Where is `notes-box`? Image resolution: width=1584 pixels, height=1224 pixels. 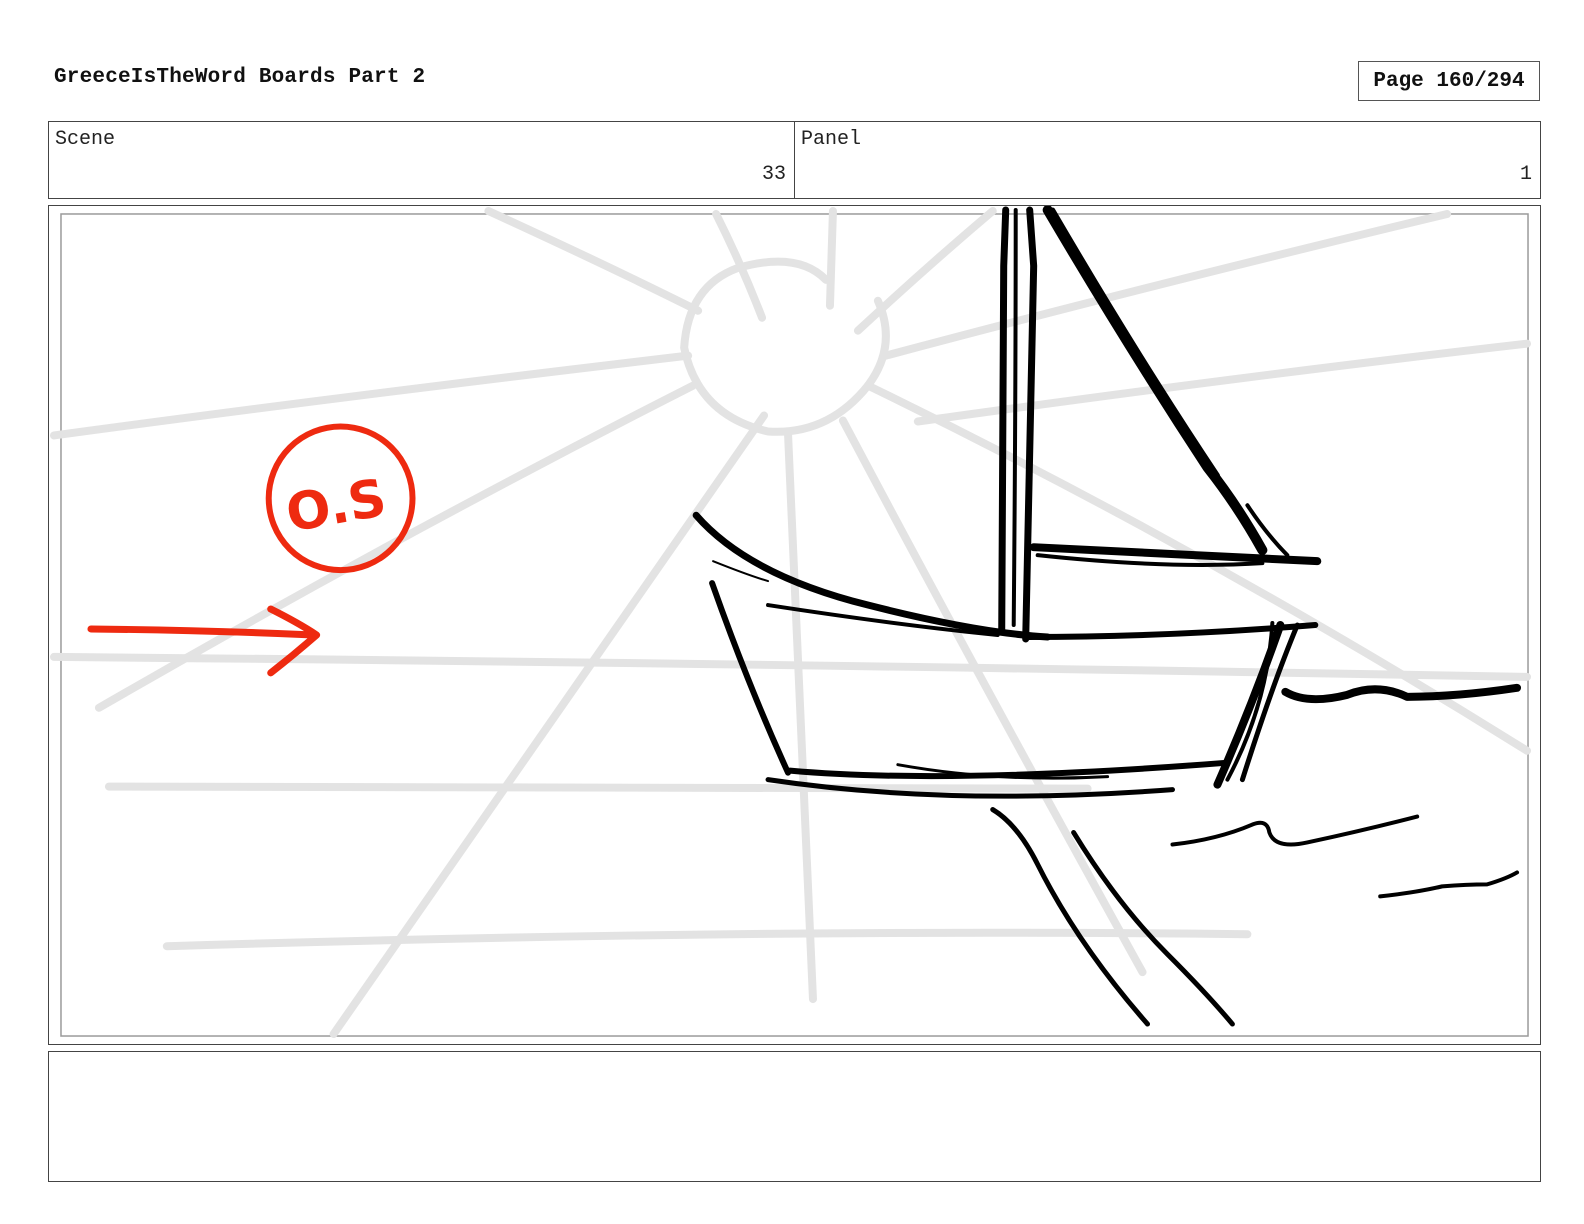 notes-box is located at coordinates (794, 1116).